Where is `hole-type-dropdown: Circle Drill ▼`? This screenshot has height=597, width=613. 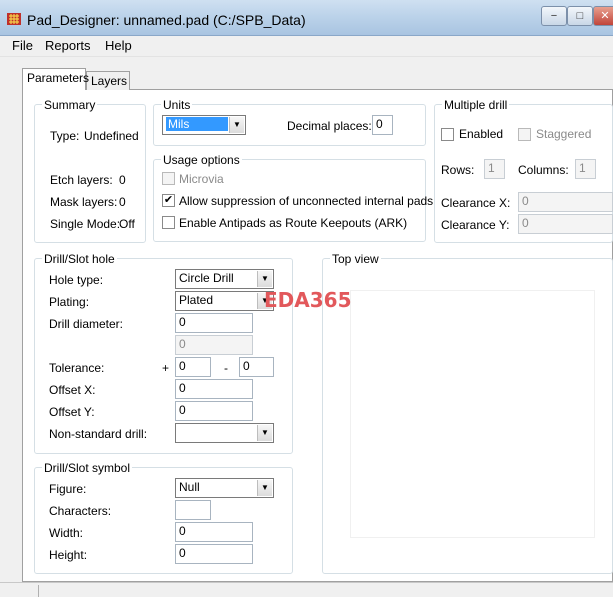 hole-type-dropdown: Circle Drill ▼ is located at coordinates (224, 279).